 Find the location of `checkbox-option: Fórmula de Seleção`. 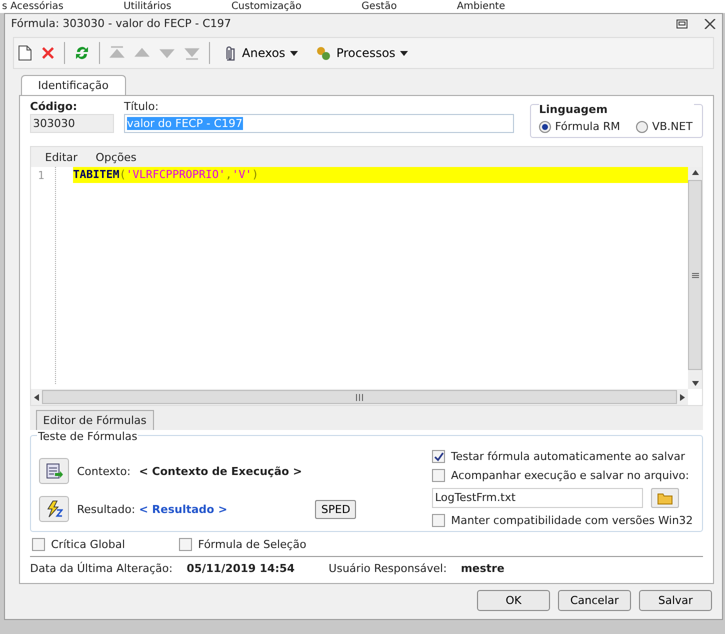

checkbox-option: Fórmula de Seleção is located at coordinates (242, 544).